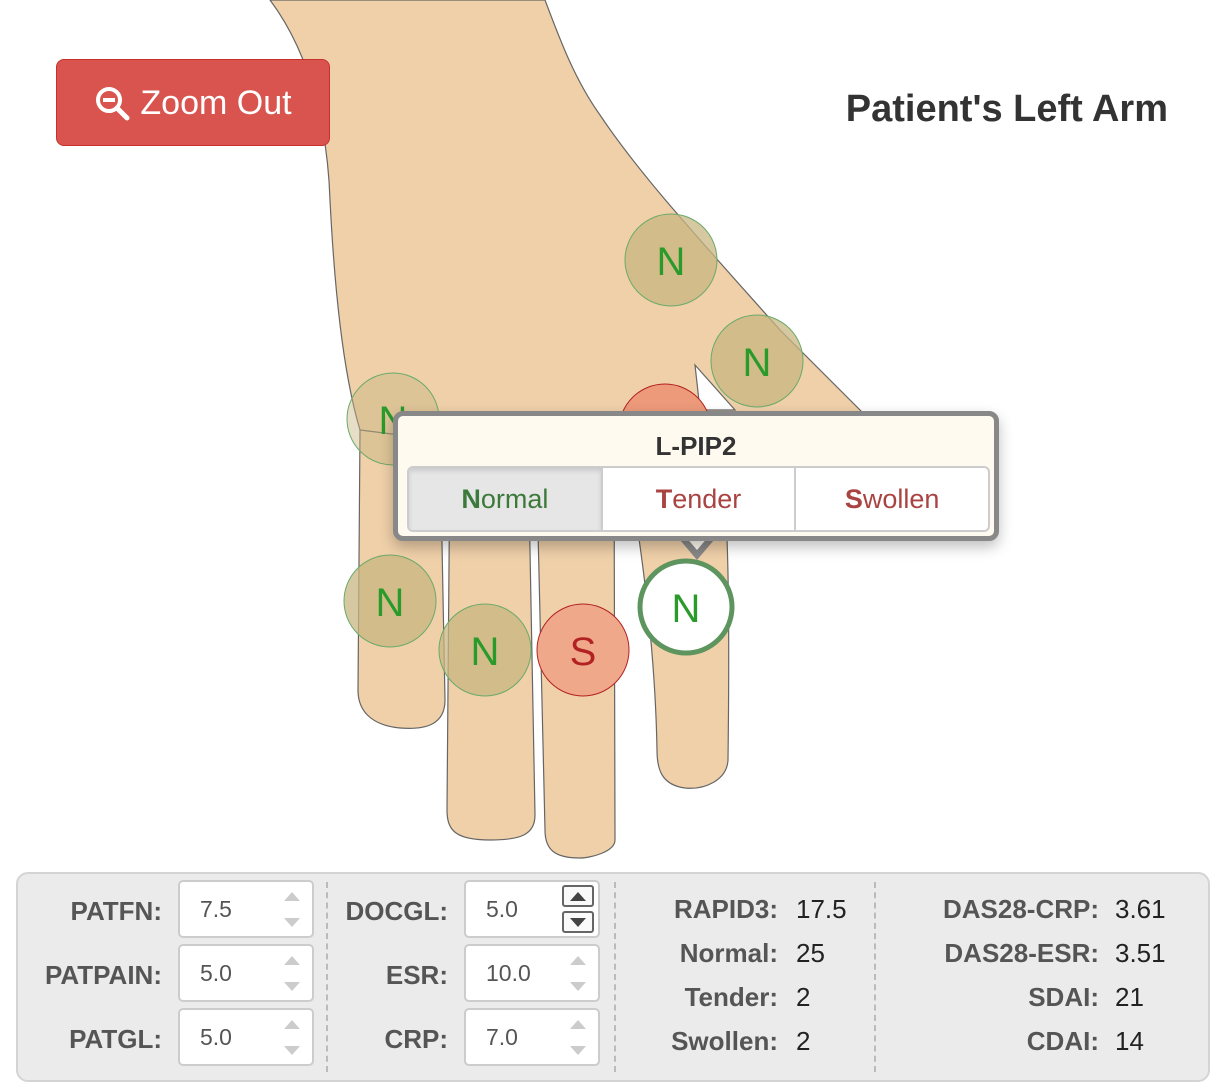 This screenshot has width=1218, height=1082. I want to click on tender-button: Tender, so click(700, 499).